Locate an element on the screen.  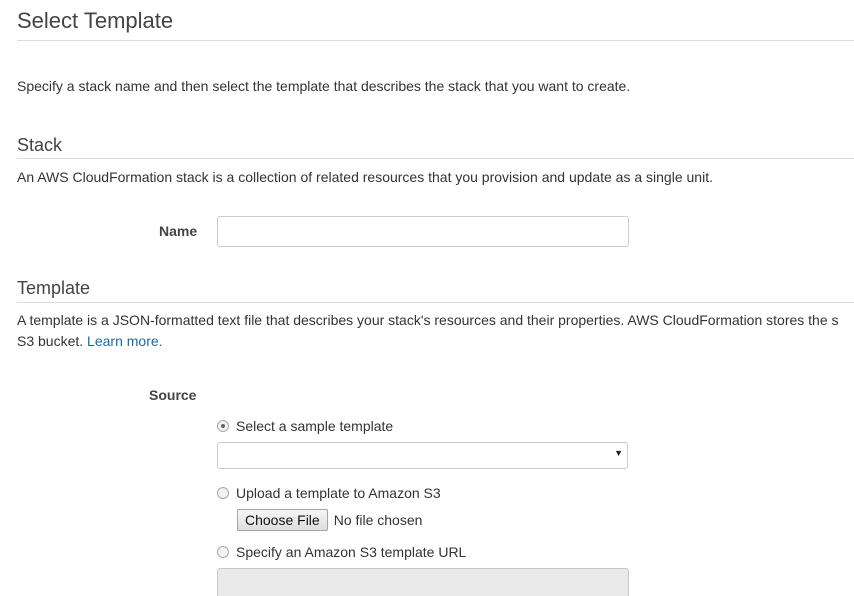
upload-template-radio is located at coordinates (223, 493).